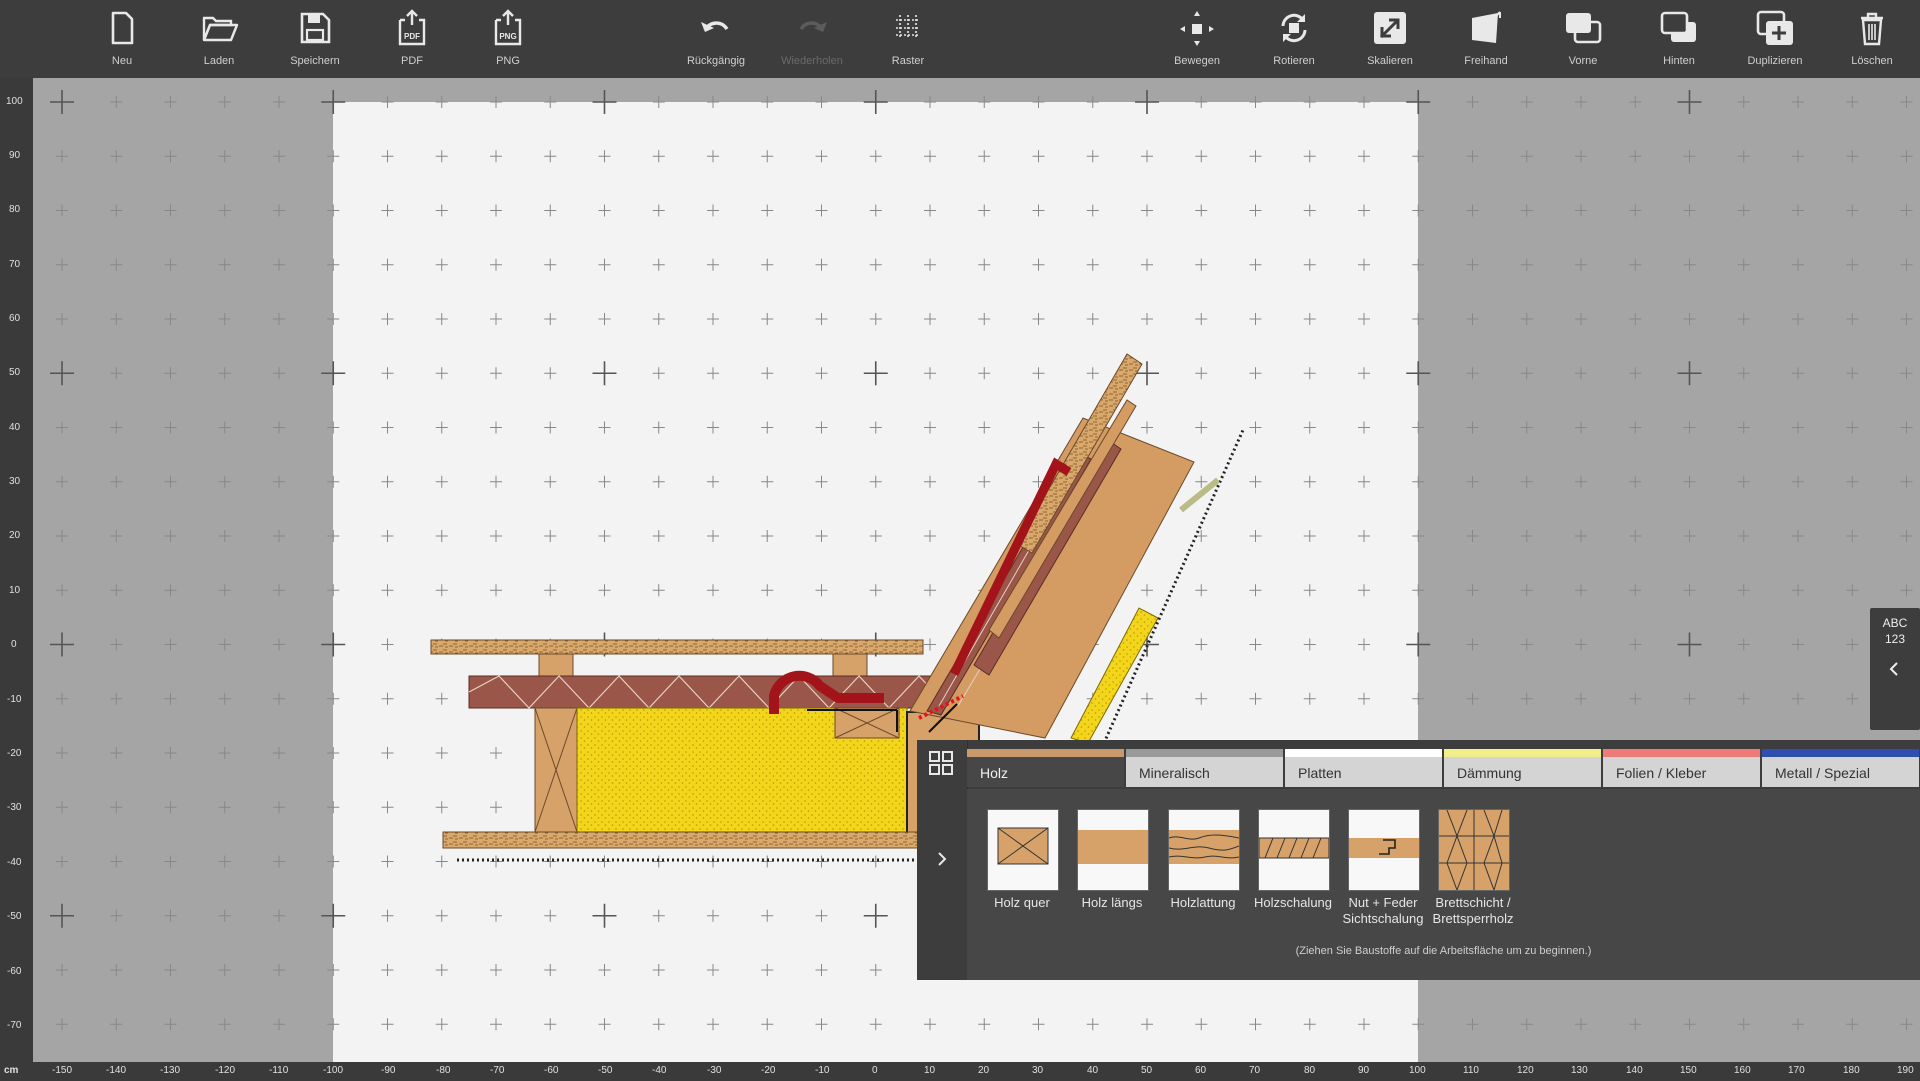 The width and height of the screenshot is (1920, 1081). I want to click on ruler-label: -100, so click(333, 1070).